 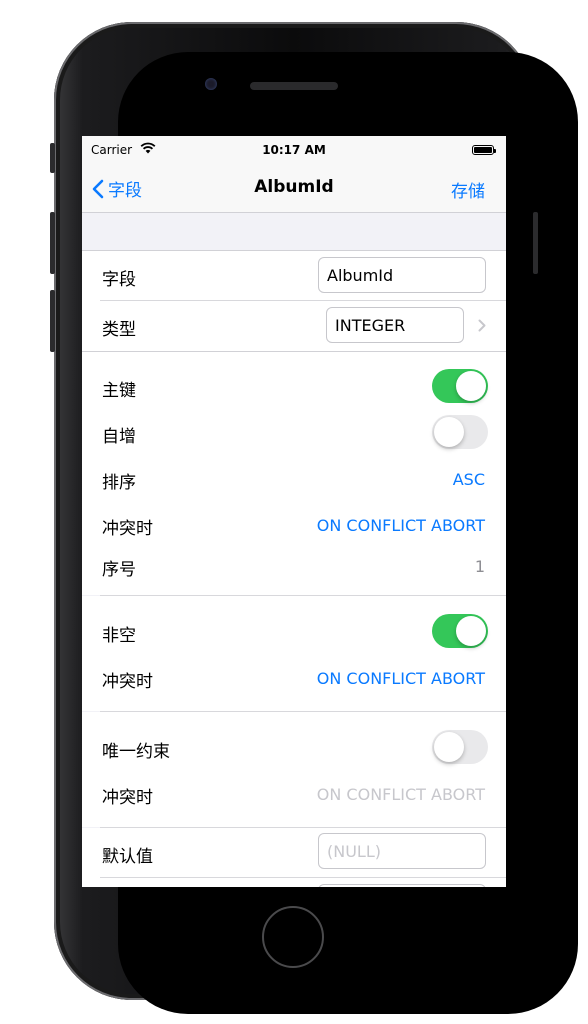 What do you see at coordinates (395, 325) in the screenshot?
I see `field-type-select: INTEGER` at bounding box center [395, 325].